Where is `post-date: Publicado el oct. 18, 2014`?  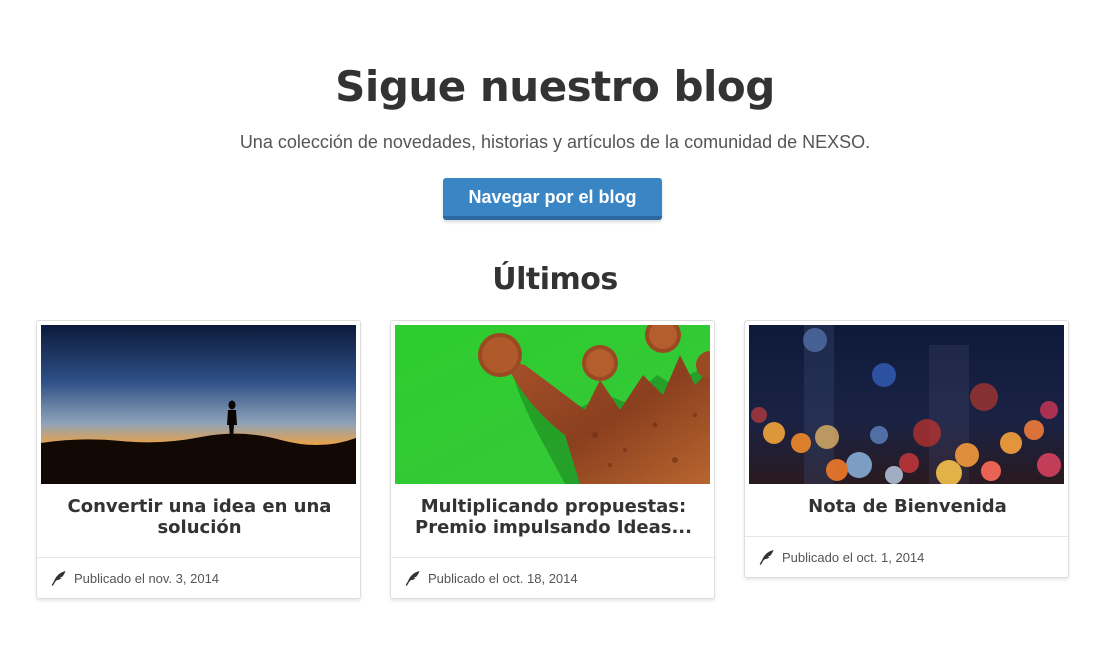 post-date: Publicado el oct. 18, 2014 is located at coordinates (503, 578).